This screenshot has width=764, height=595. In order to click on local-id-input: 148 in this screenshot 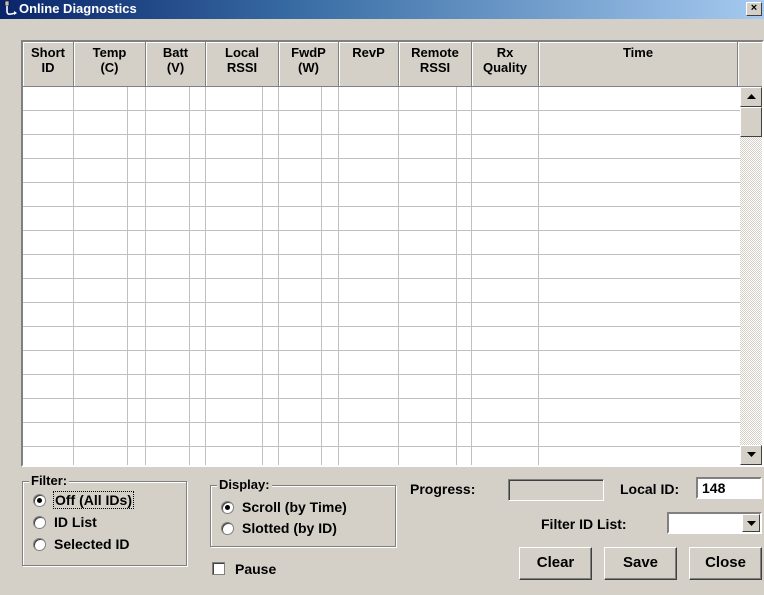, I will do `click(729, 488)`.